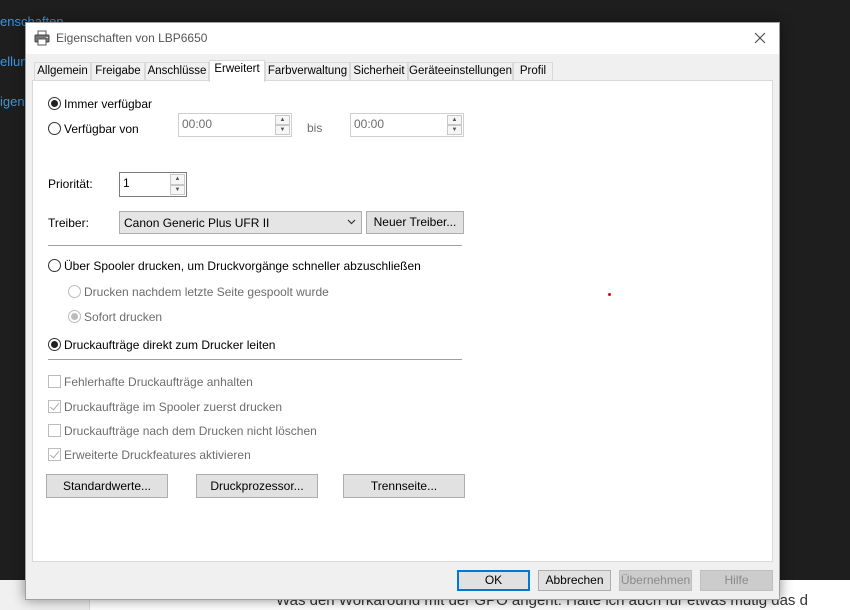  I want to click on print-spooled-first-label: Druckaufträge im Spooler zuerst drucken, so click(173, 407).